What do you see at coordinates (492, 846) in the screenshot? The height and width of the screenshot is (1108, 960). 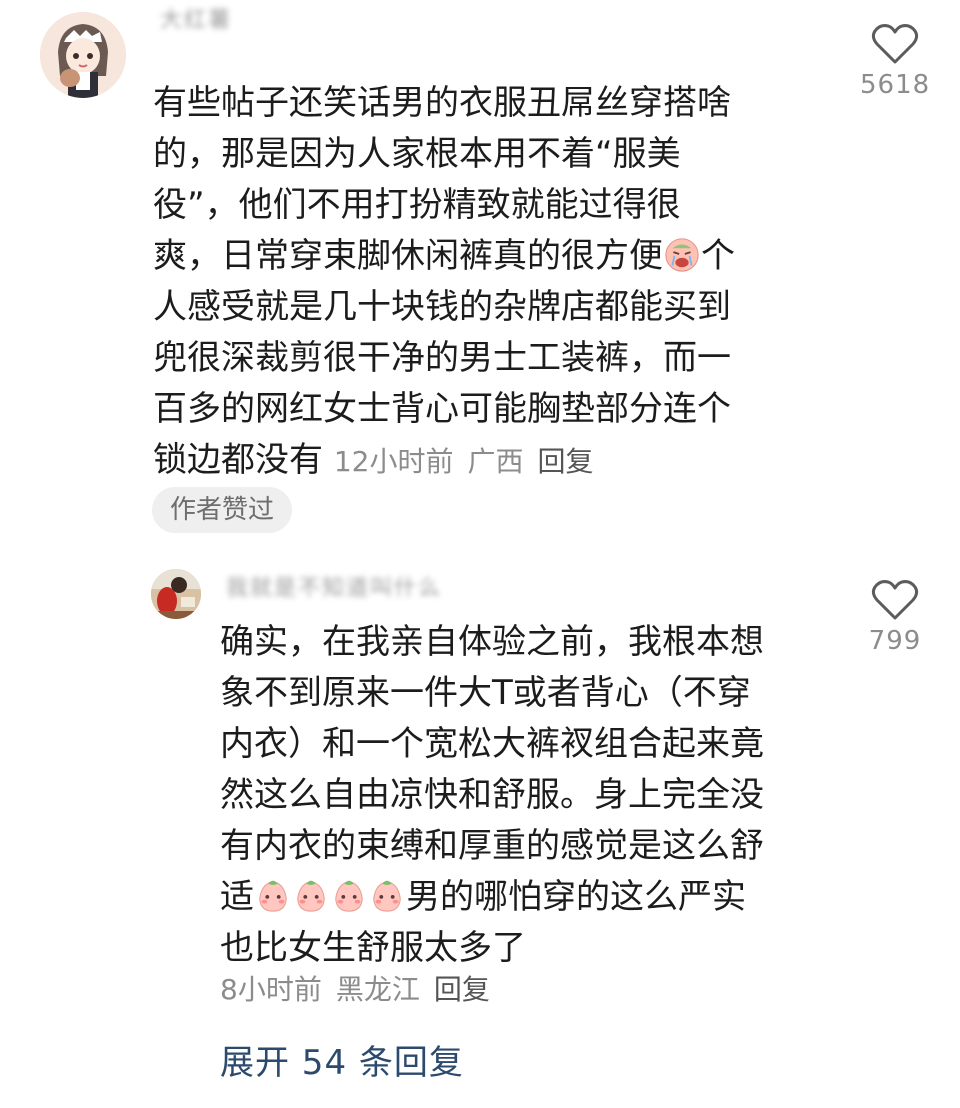 I see `comment-line: 有内衣的束缚和厚重的感觉是这么舒` at bounding box center [492, 846].